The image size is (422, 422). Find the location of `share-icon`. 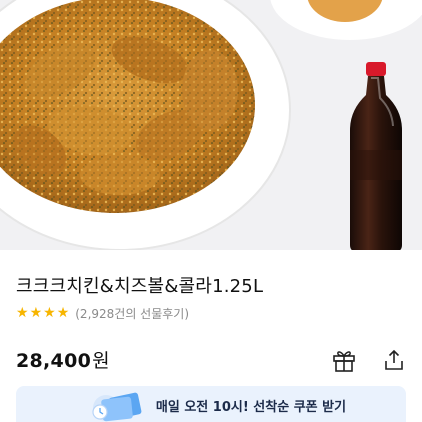

share-icon is located at coordinates (394, 359).